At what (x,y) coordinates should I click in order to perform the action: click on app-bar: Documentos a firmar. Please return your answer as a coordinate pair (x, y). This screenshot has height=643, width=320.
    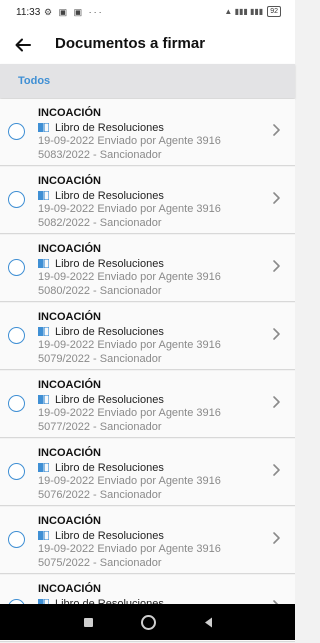
    Looking at the image, I should click on (147, 45).